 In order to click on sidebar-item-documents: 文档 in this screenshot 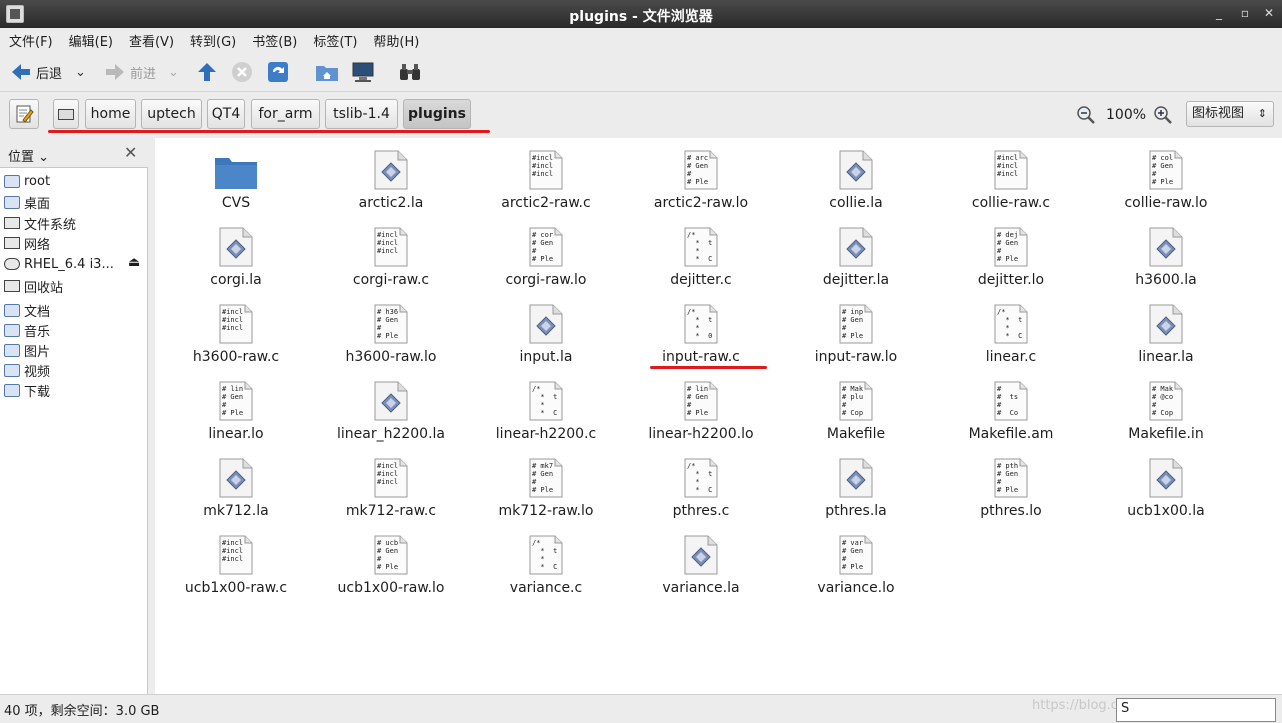, I will do `click(27, 310)`.